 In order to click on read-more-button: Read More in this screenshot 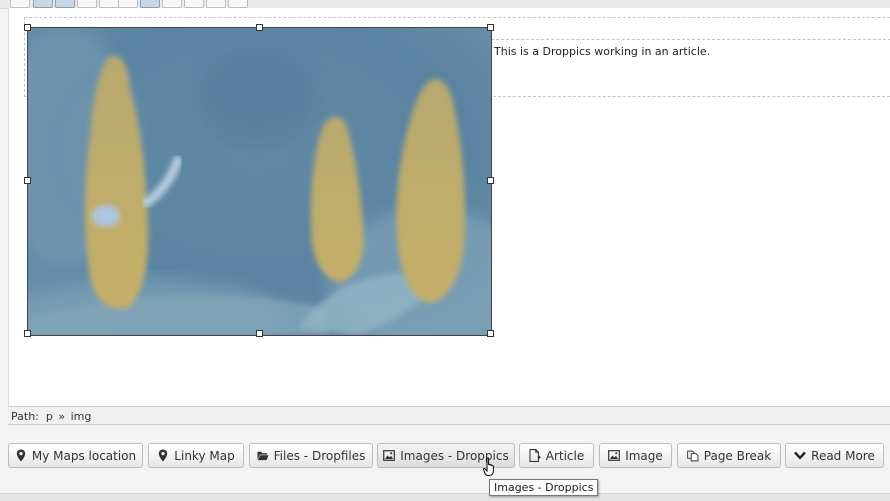, I will do `click(834, 455)`.